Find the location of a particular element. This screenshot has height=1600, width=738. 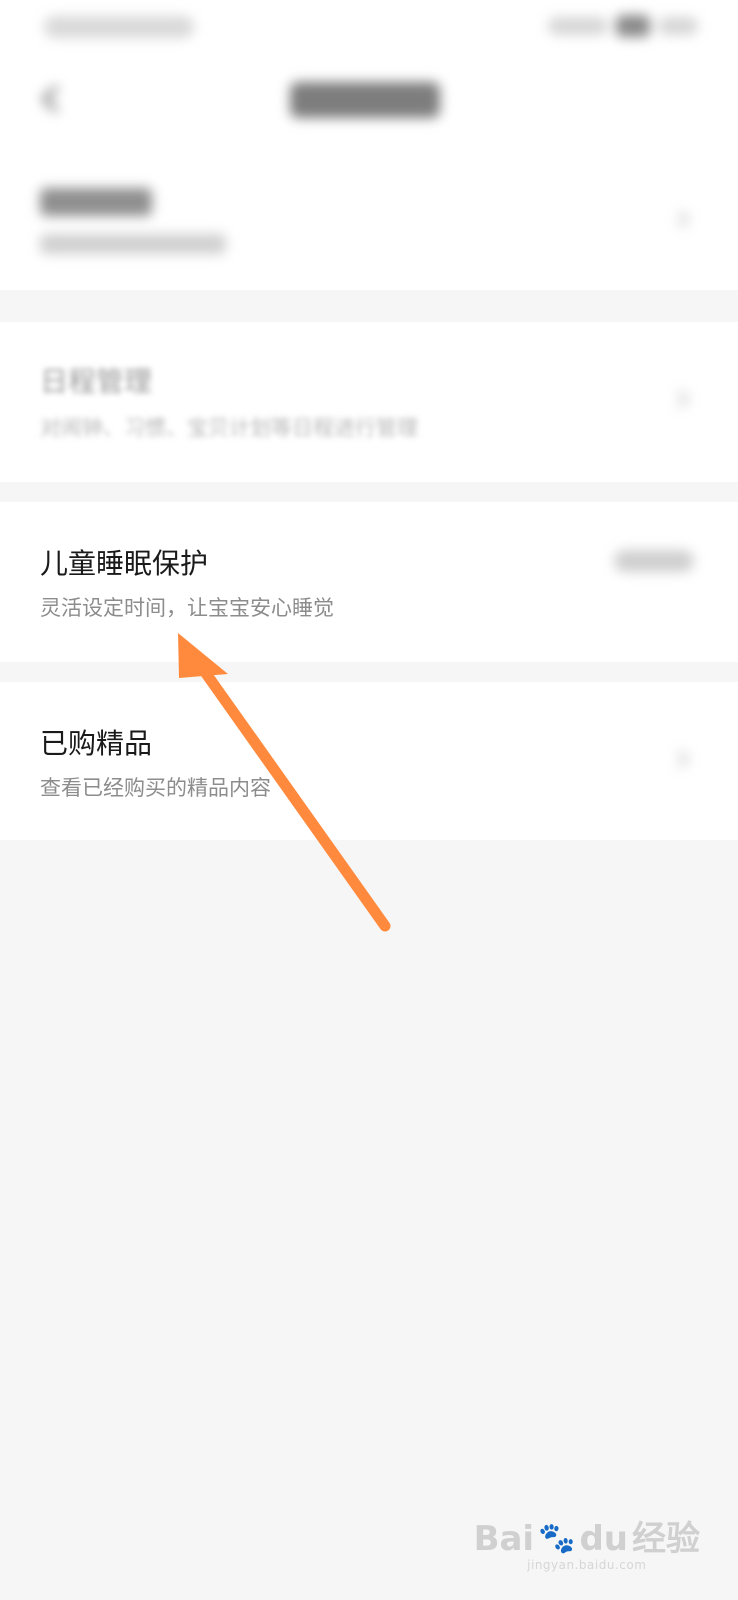

watermark-logo-du: du is located at coordinates (603, 1539).